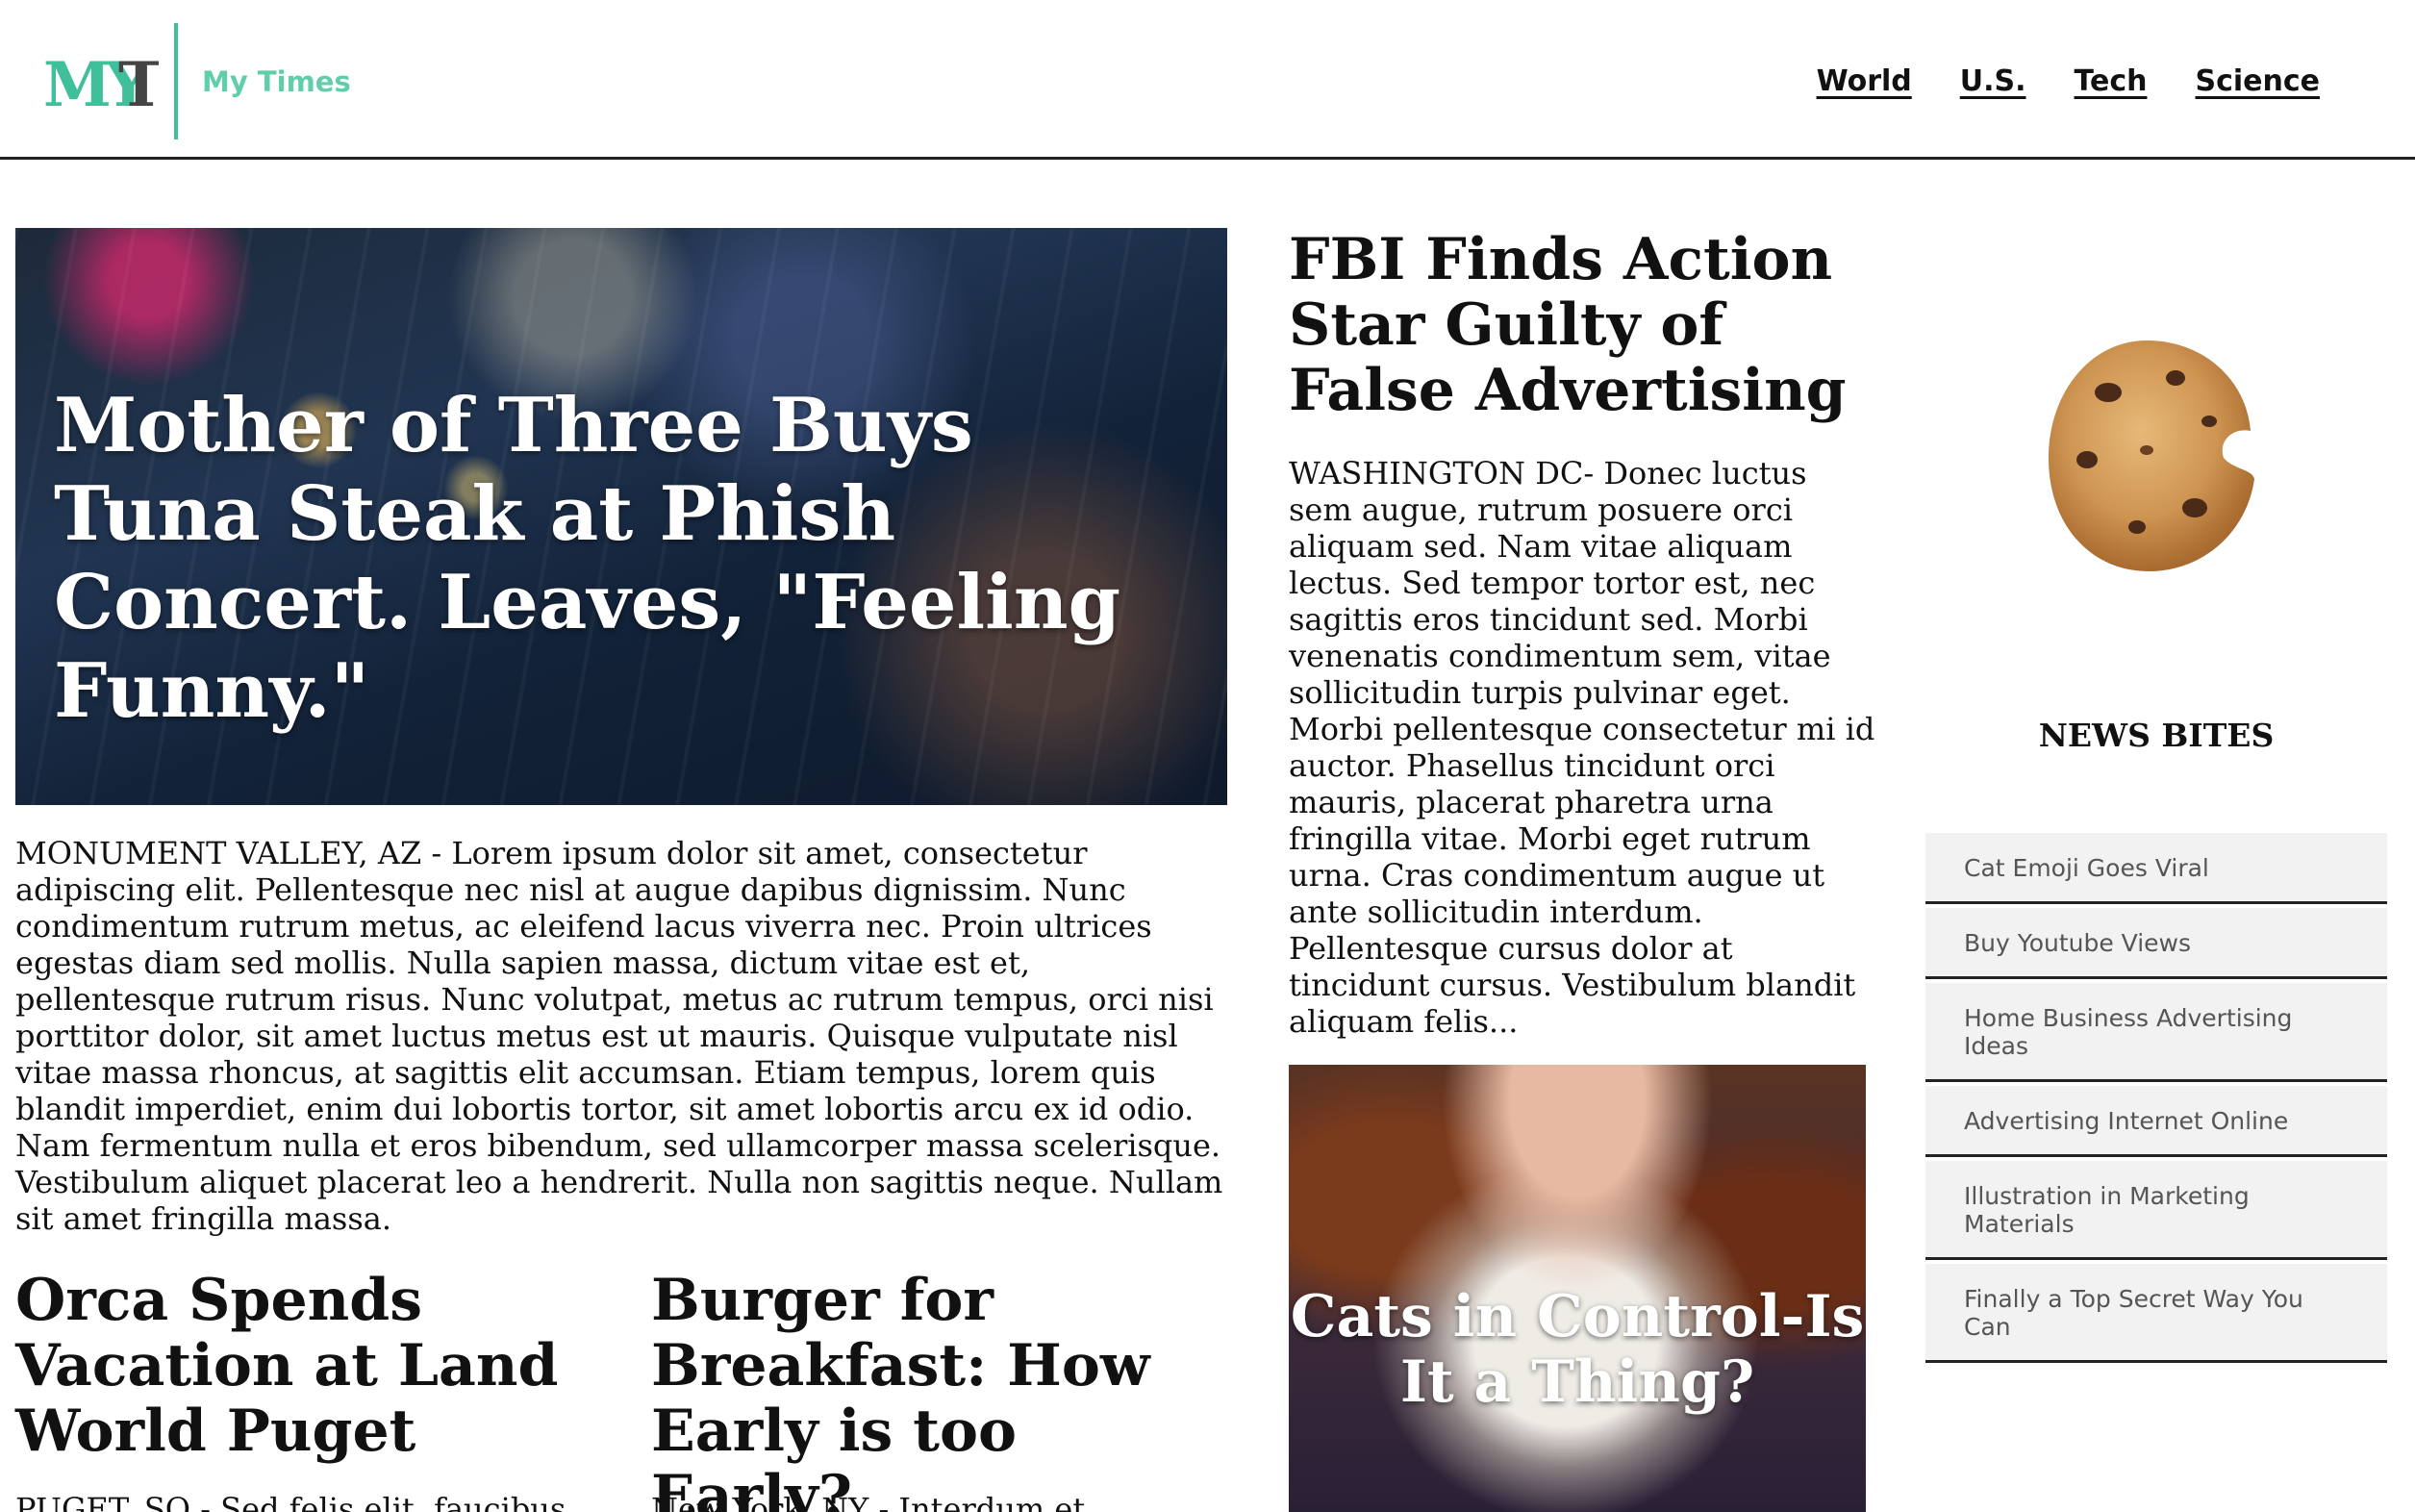 The width and height of the screenshot is (2415, 1512). I want to click on nav-science: Science, so click(2257, 81).